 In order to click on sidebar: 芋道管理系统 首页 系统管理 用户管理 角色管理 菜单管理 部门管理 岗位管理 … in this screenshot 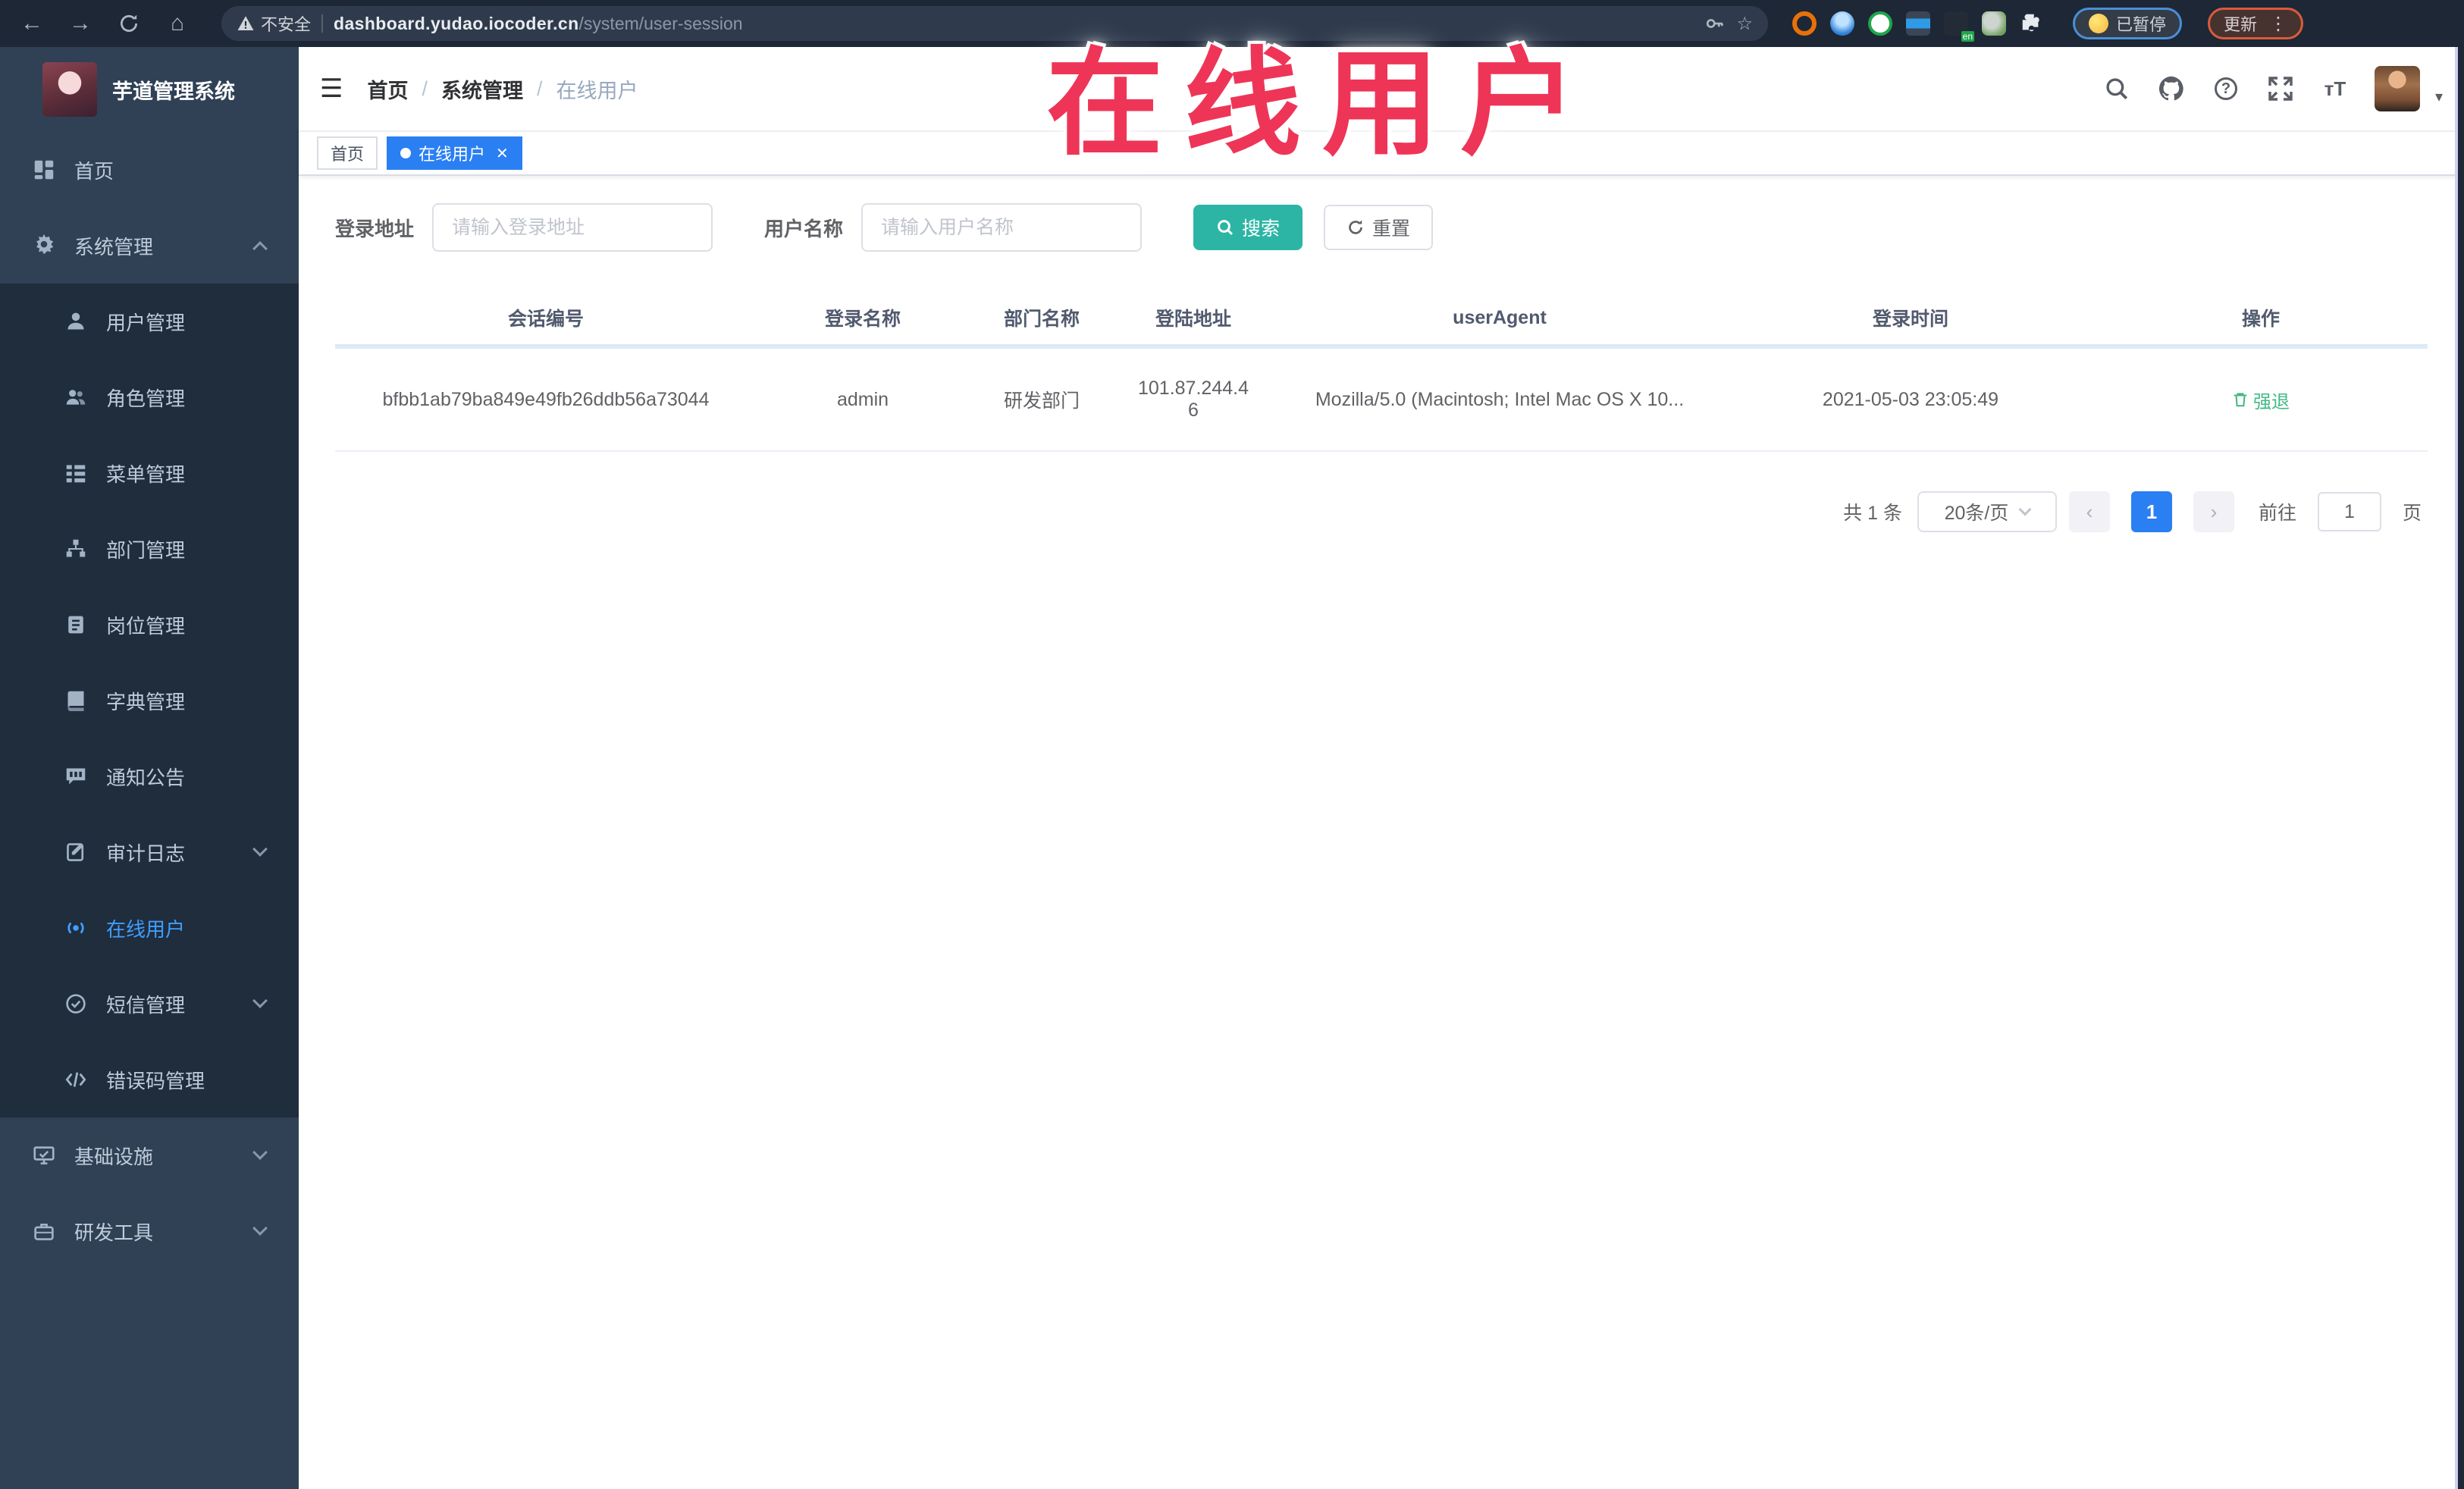, I will do `click(150, 768)`.